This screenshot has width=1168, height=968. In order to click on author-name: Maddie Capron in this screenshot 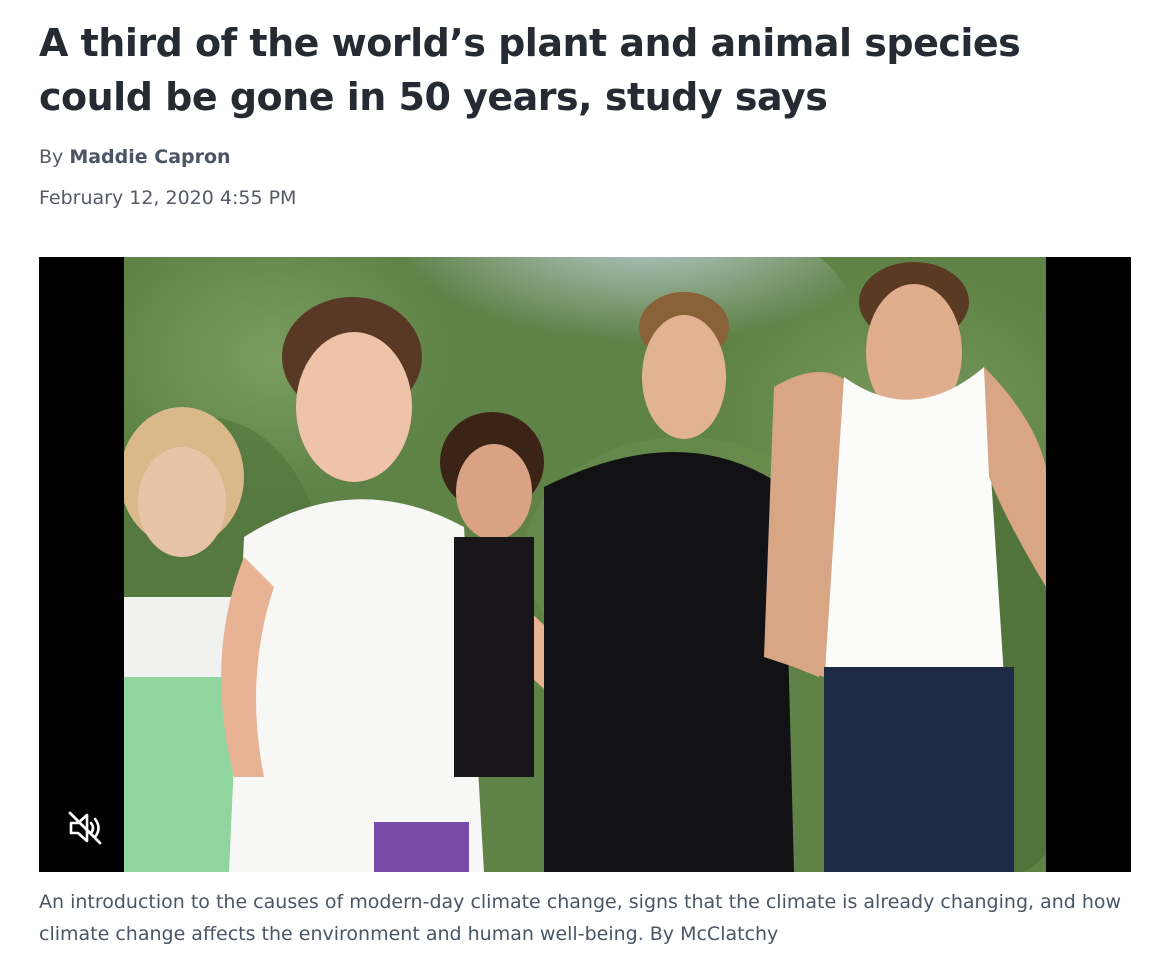, I will do `click(149, 157)`.